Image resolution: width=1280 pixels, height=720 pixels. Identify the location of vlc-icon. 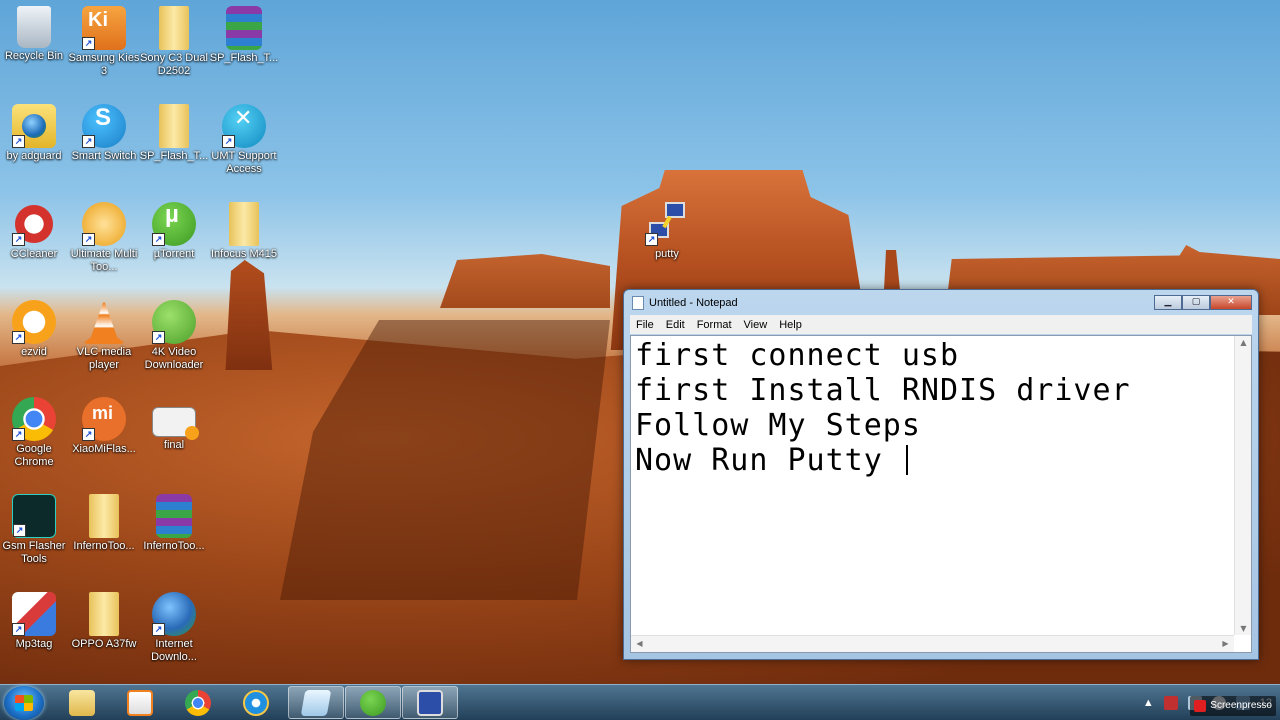
(104, 322).